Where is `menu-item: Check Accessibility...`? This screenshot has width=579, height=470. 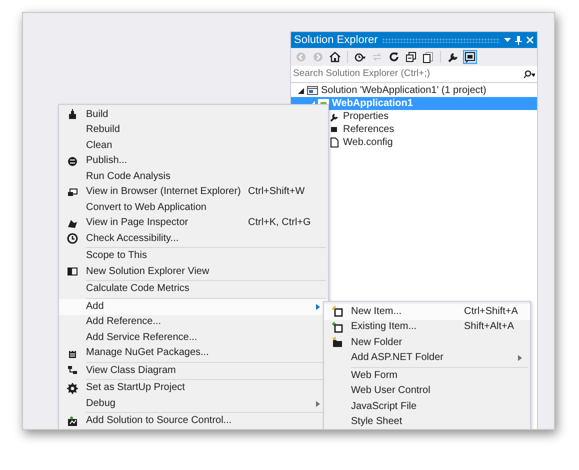 menu-item: Check Accessibility... is located at coordinates (193, 238).